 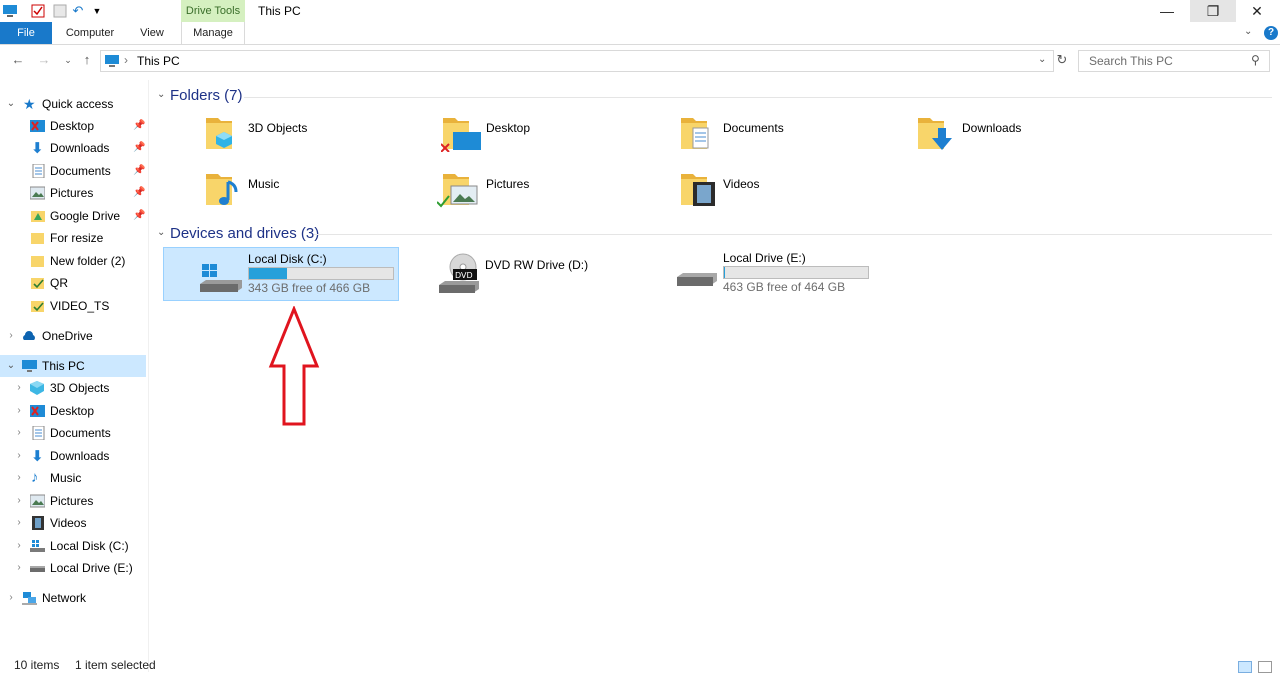 What do you see at coordinates (1016, 135) in the screenshot?
I see `folder-tile-downloads: Downloads` at bounding box center [1016, 135].